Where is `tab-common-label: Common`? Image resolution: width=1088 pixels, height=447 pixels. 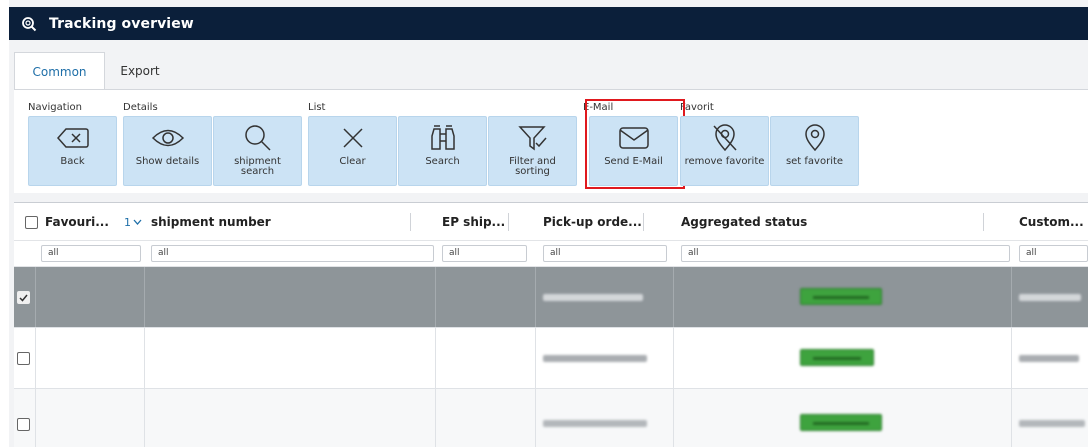
tab-common-label: Common is located at coordinates (59, 71).